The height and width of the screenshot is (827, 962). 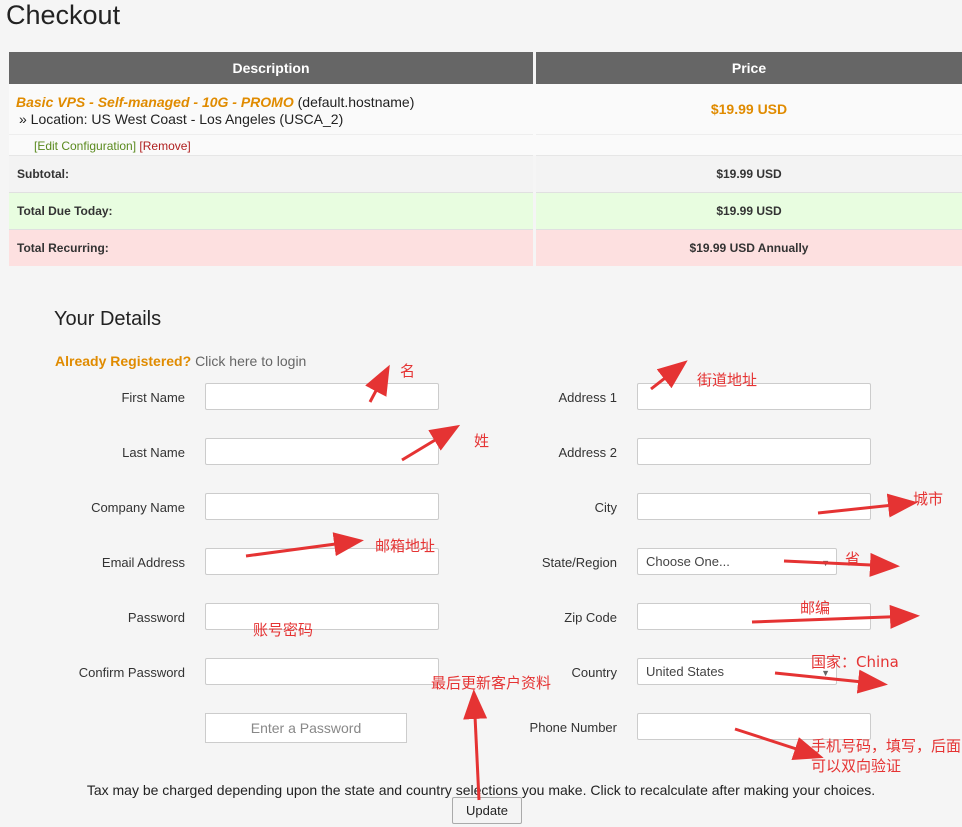 I want to click on arrow-zip, so click(x=835, y=616).